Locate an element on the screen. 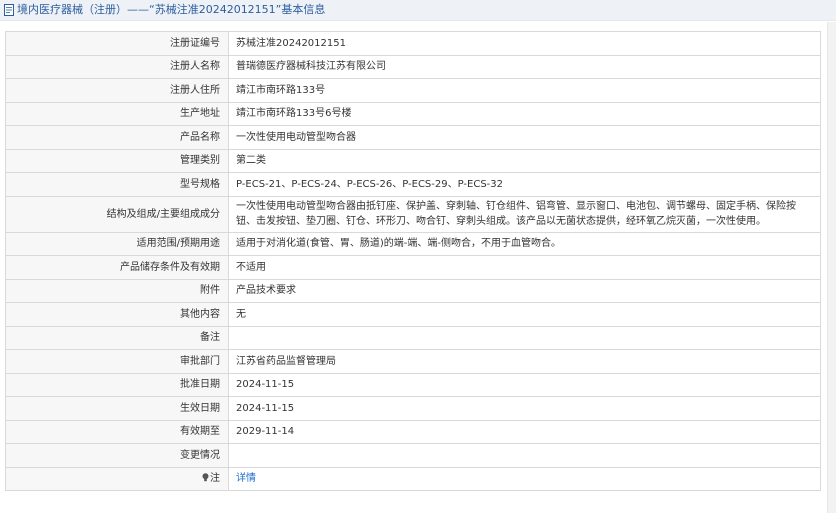  row-label: 注册人名称 is located at coordinates (117, 66).